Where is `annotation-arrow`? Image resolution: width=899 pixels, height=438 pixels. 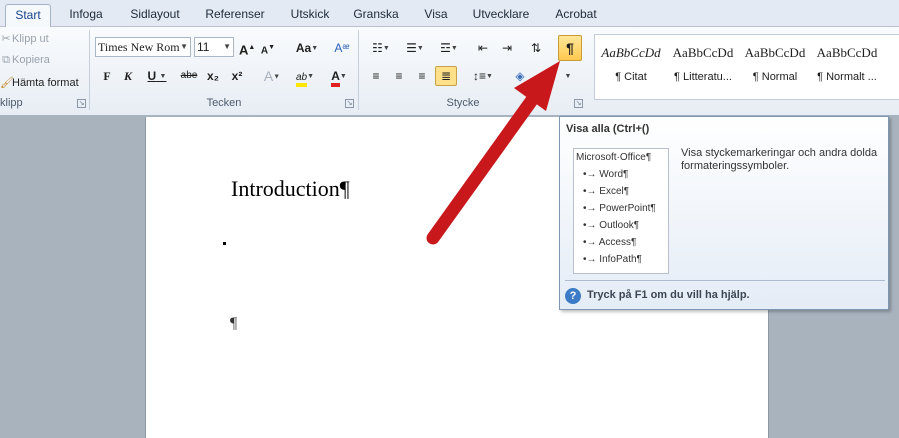
annotation-arrow is located at coordinates (493, 153).